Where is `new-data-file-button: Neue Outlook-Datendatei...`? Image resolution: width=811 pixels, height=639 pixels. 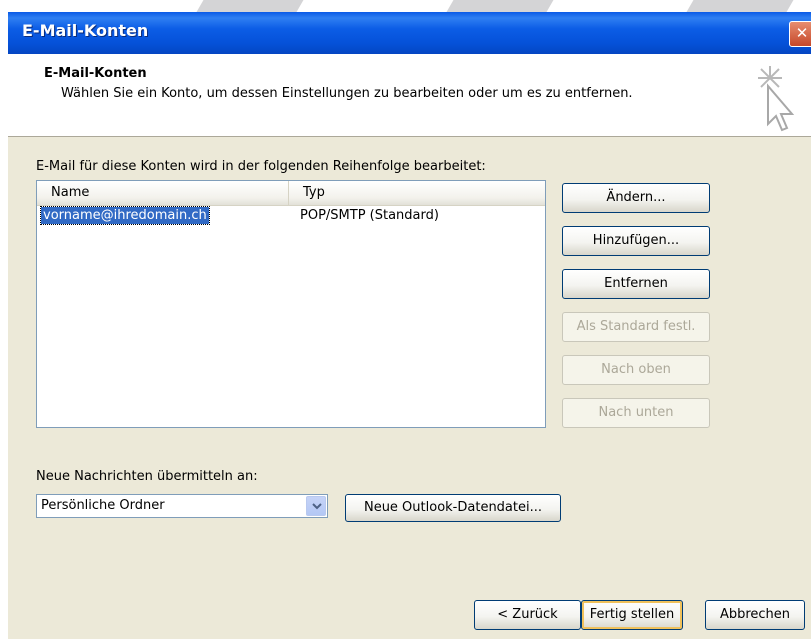 new-data-file-button: Neue Outlook-Datendatei... is located at coordinates (453, 508).